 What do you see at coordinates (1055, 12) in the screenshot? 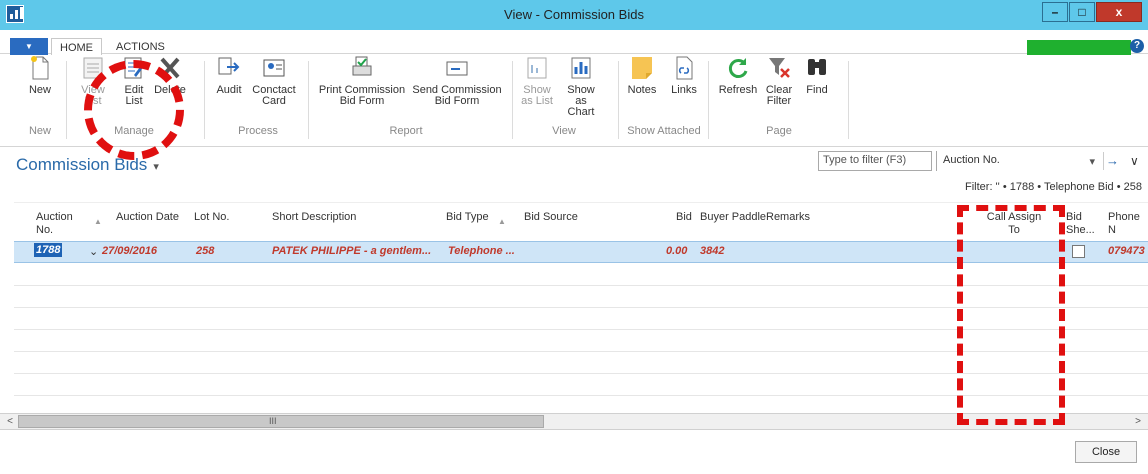
I see `minimize-button: –` at bounding box center [1055, 12].